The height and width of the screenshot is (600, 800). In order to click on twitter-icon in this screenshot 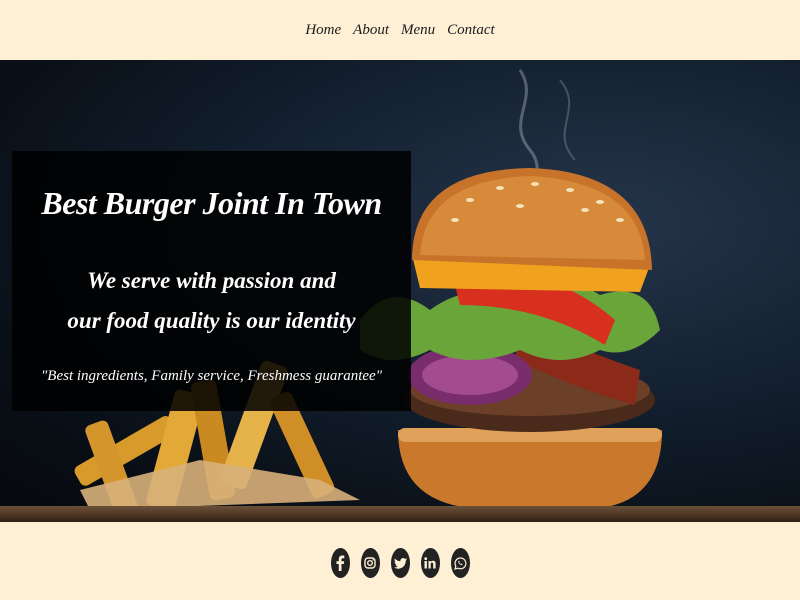, I will do `click(400, 563)`.